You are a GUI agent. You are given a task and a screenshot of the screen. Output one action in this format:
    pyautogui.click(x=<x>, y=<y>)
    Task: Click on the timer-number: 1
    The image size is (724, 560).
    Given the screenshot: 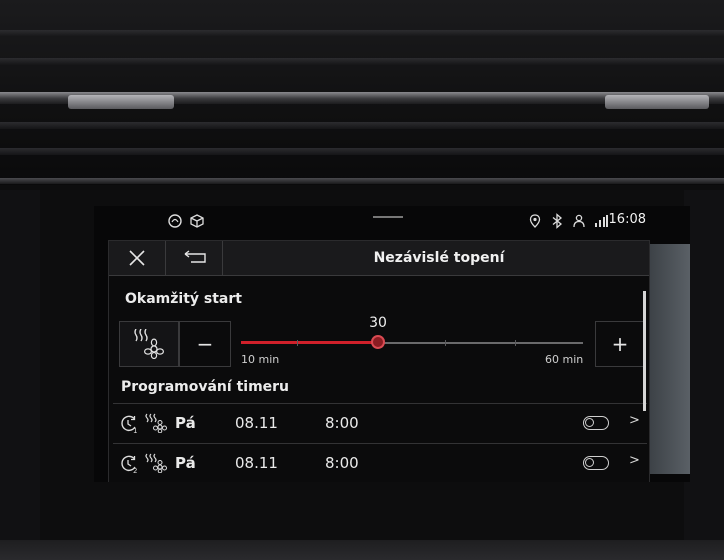 What is the action you would take?
    pyautogui.click(x=135, y=430)
    